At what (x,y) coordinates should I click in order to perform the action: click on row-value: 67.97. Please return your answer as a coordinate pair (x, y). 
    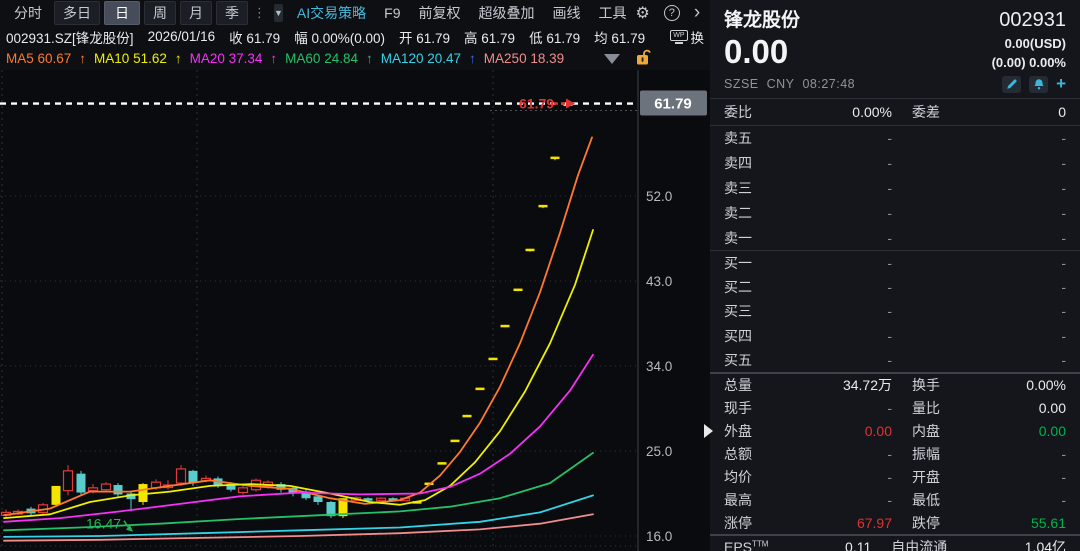
    Looking at the image, I should click on (874, 522).